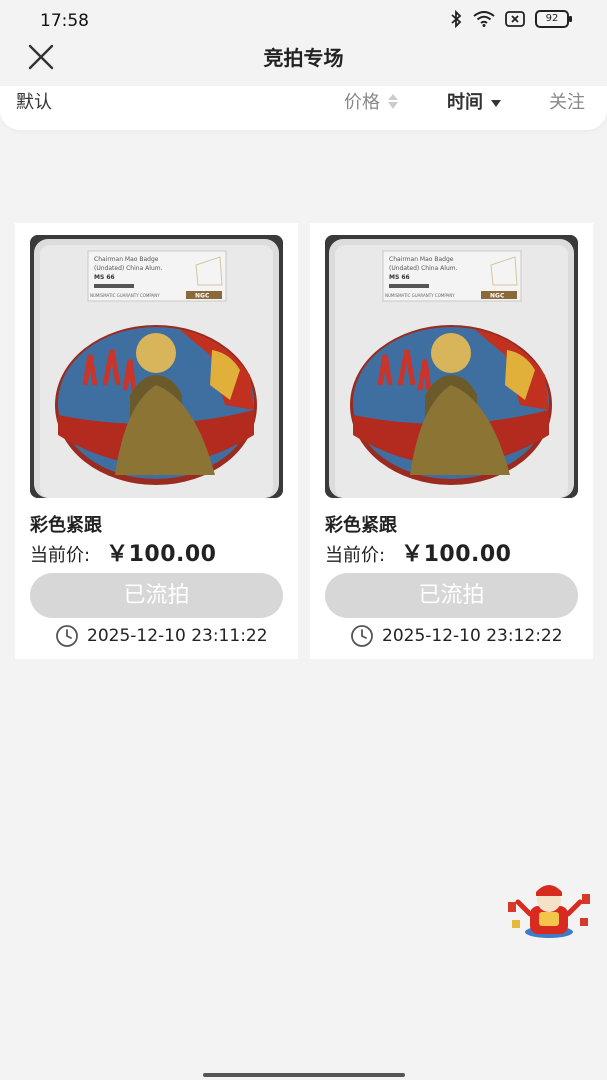 This screenshot has width=607, height=1080. Describe the element at coordinates (303, 20) in the screenshot. I see `status-bar: 17:58 92` at that location.